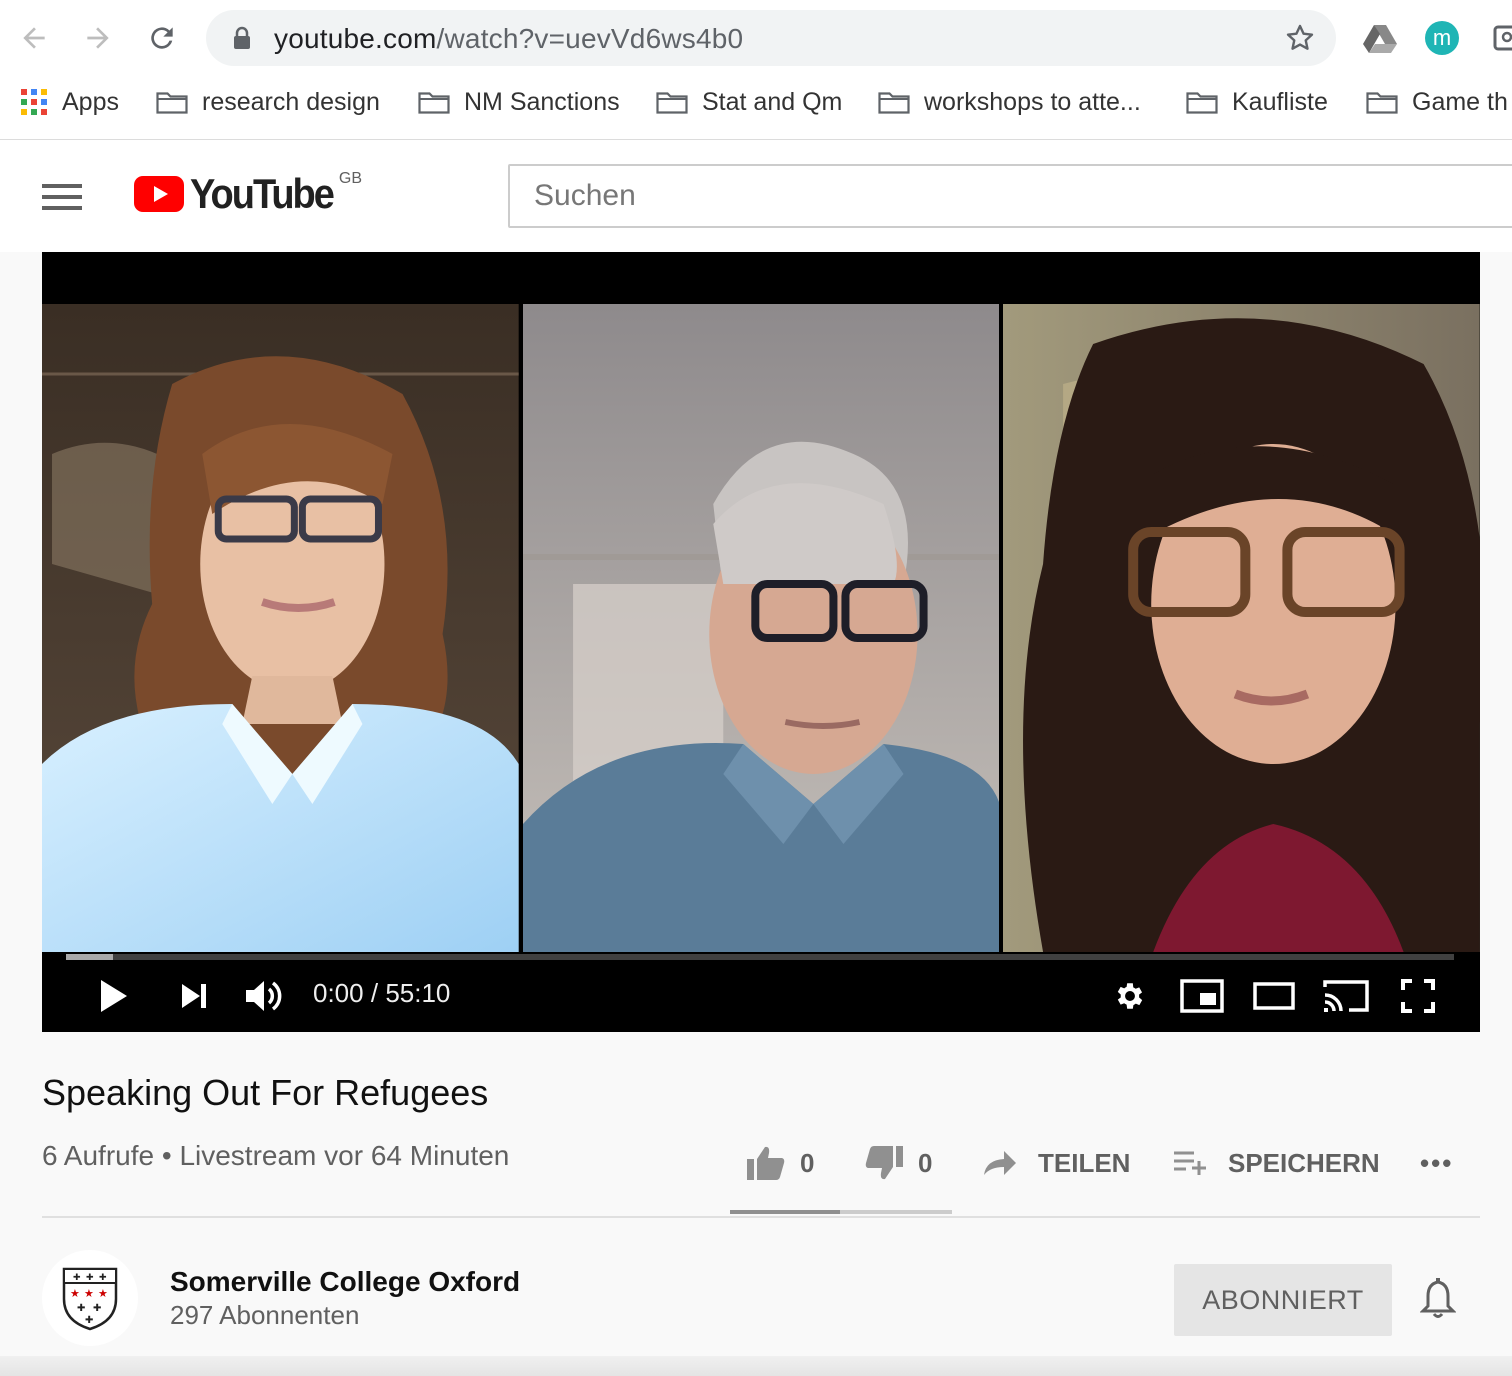 The image size is (1512, 1376). I want to click on url-text: youtube.com/watch?v=uevVd6ws4b0, so click(508, 39).